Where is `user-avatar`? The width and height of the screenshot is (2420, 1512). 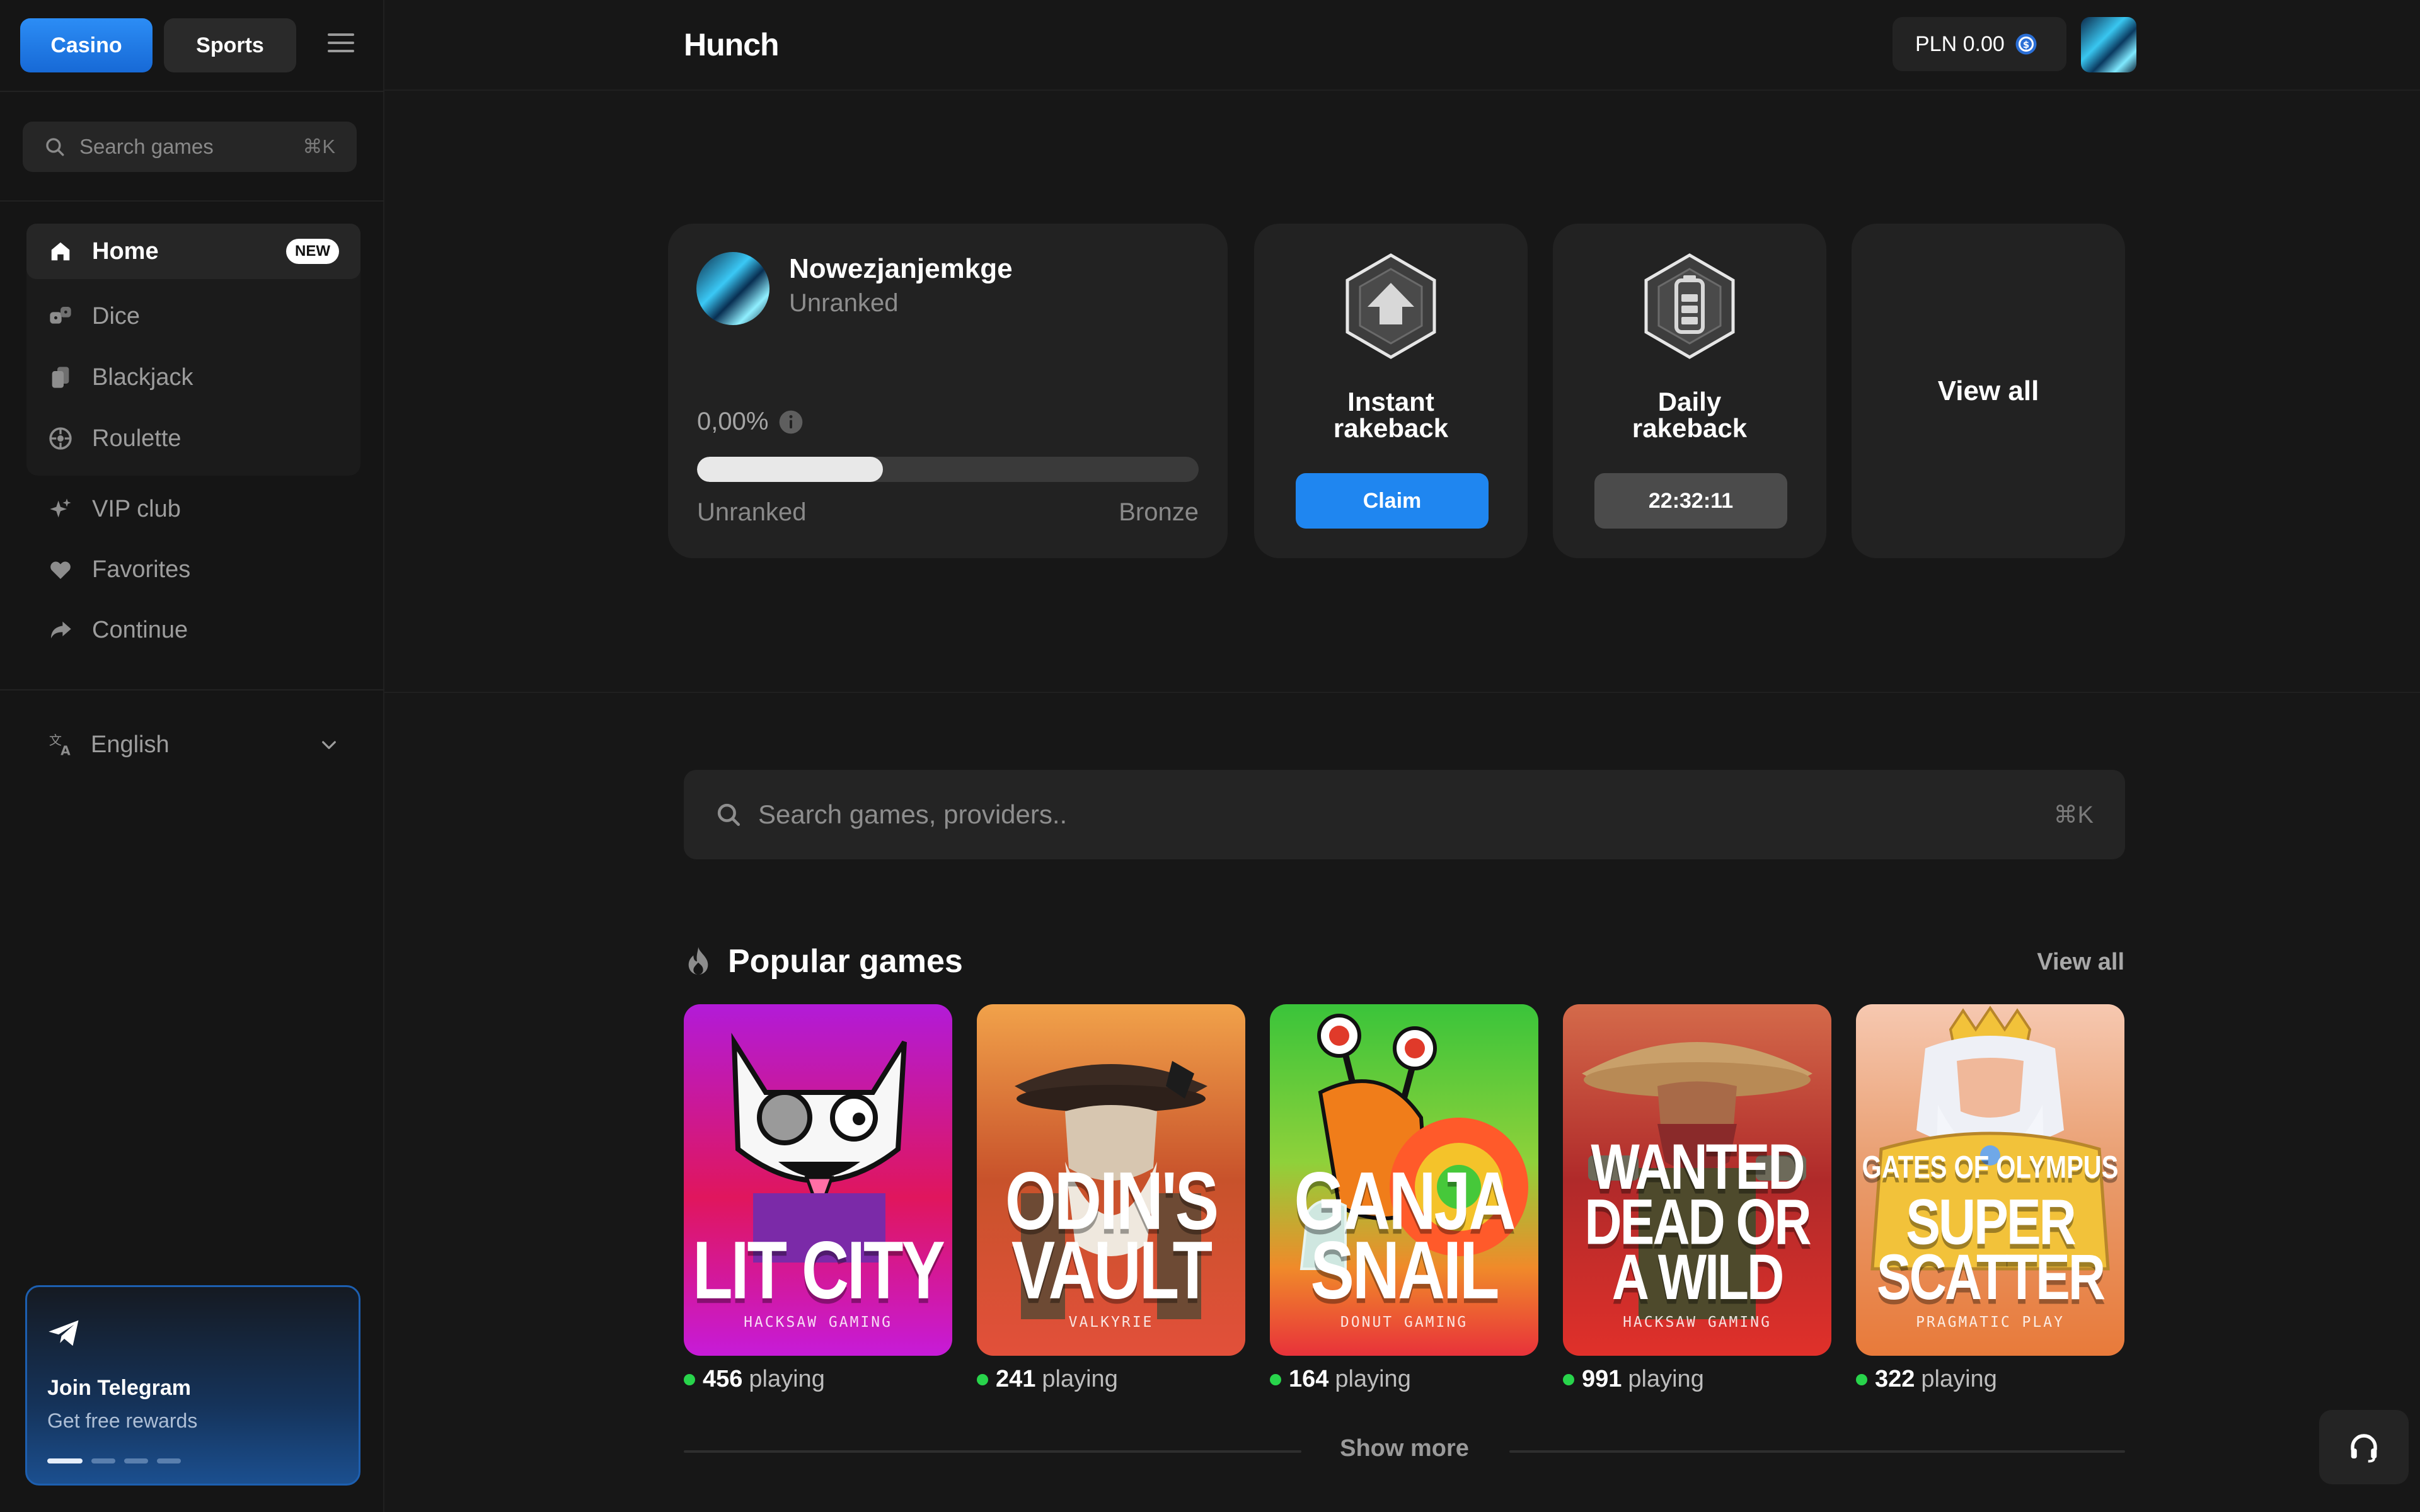
user-avatar is located at coordinates (2108, 44).